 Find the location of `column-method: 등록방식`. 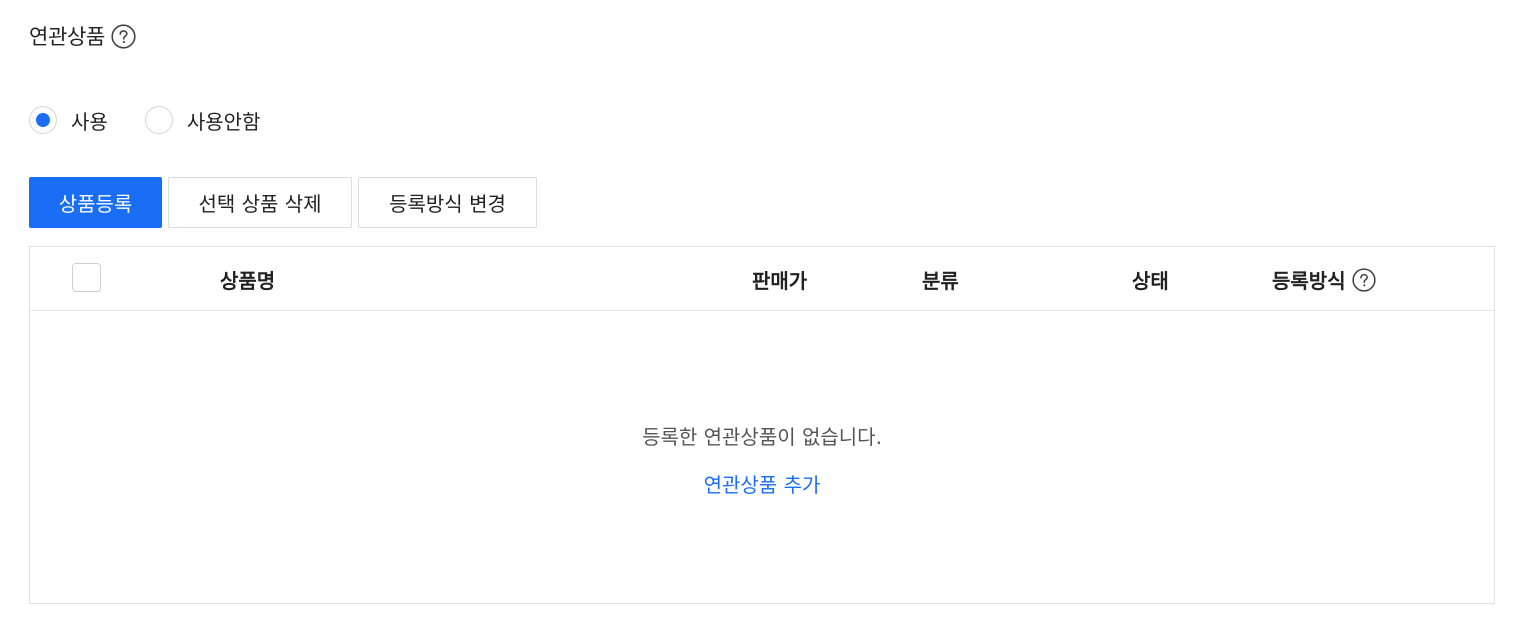

column-method: 등록방식 is located at coordinates (1324, 279).